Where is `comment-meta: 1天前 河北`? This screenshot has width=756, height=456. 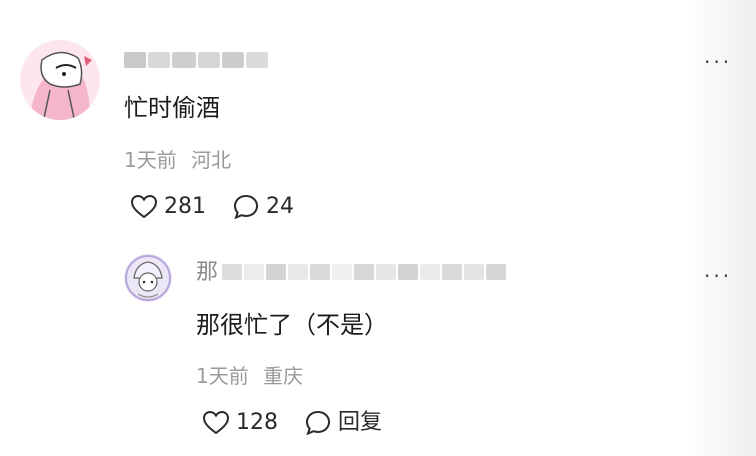
comment-meta: 1天前 河北 is located at coordinates (177, 160).